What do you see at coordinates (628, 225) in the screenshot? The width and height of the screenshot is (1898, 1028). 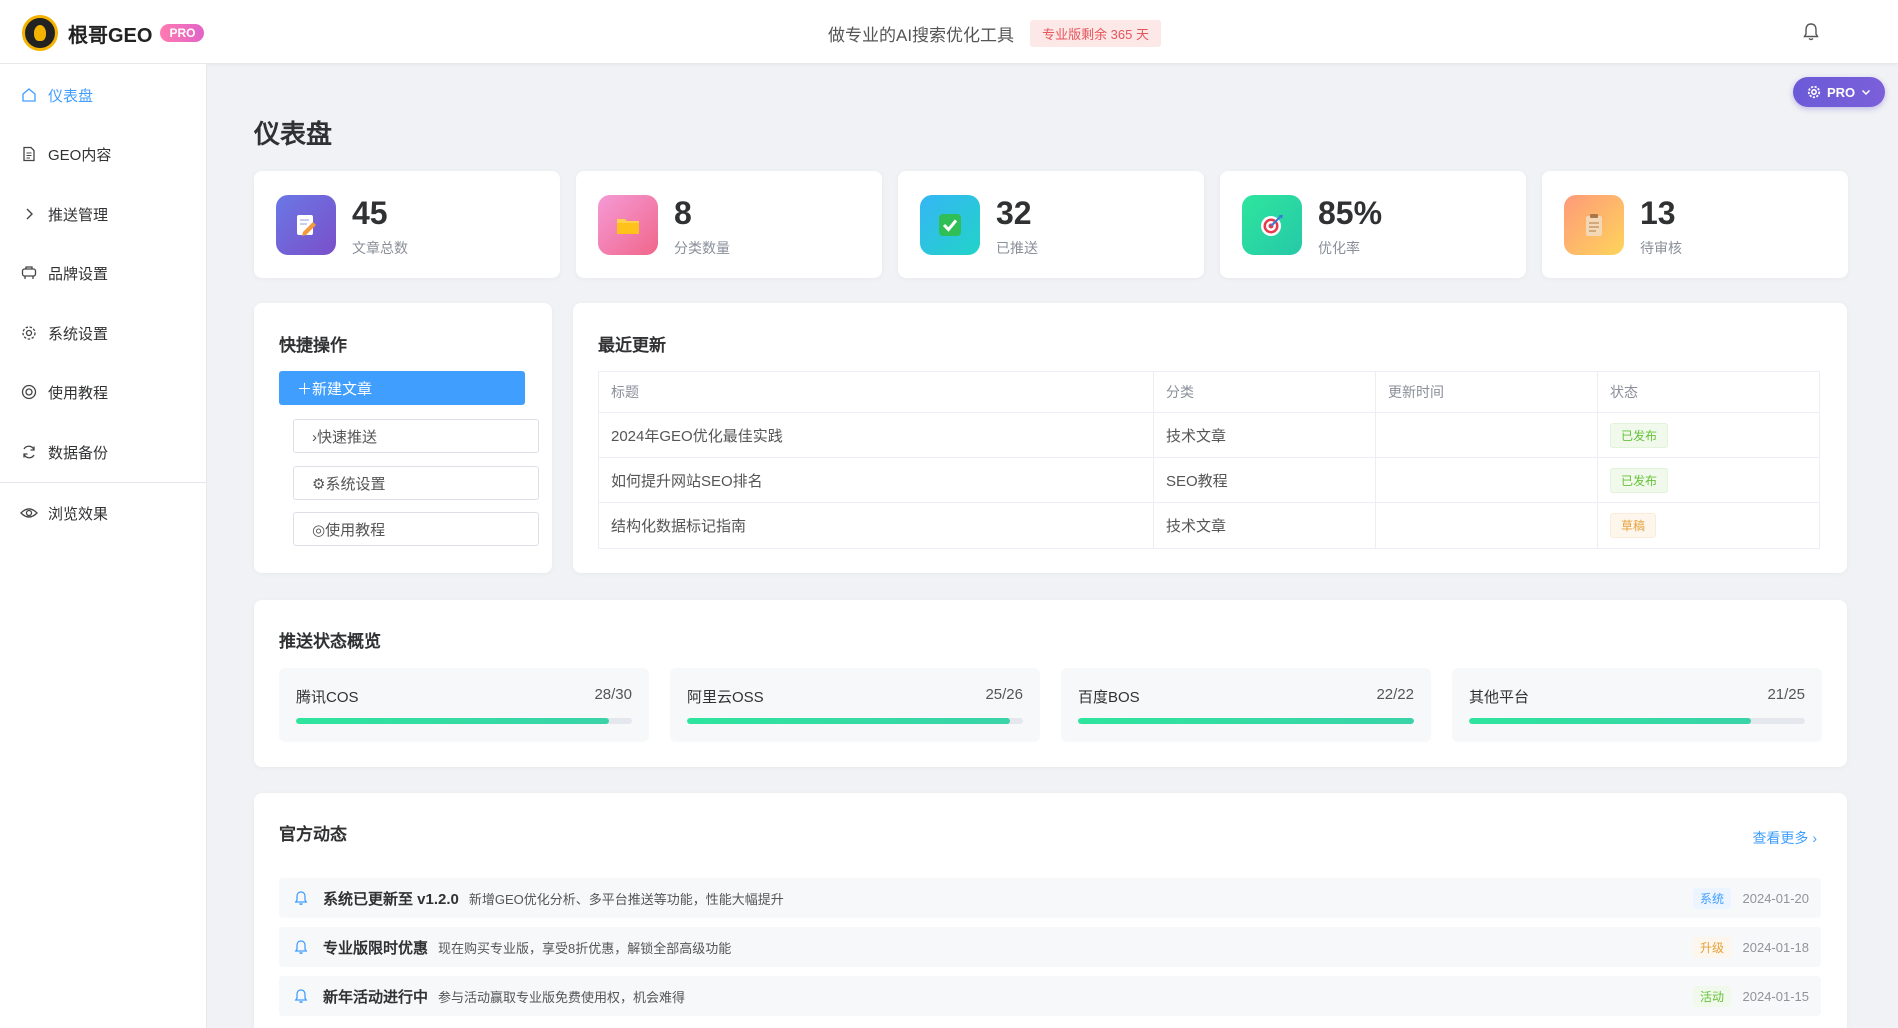 I see `folder-icon` at bounding box center [628, 225].